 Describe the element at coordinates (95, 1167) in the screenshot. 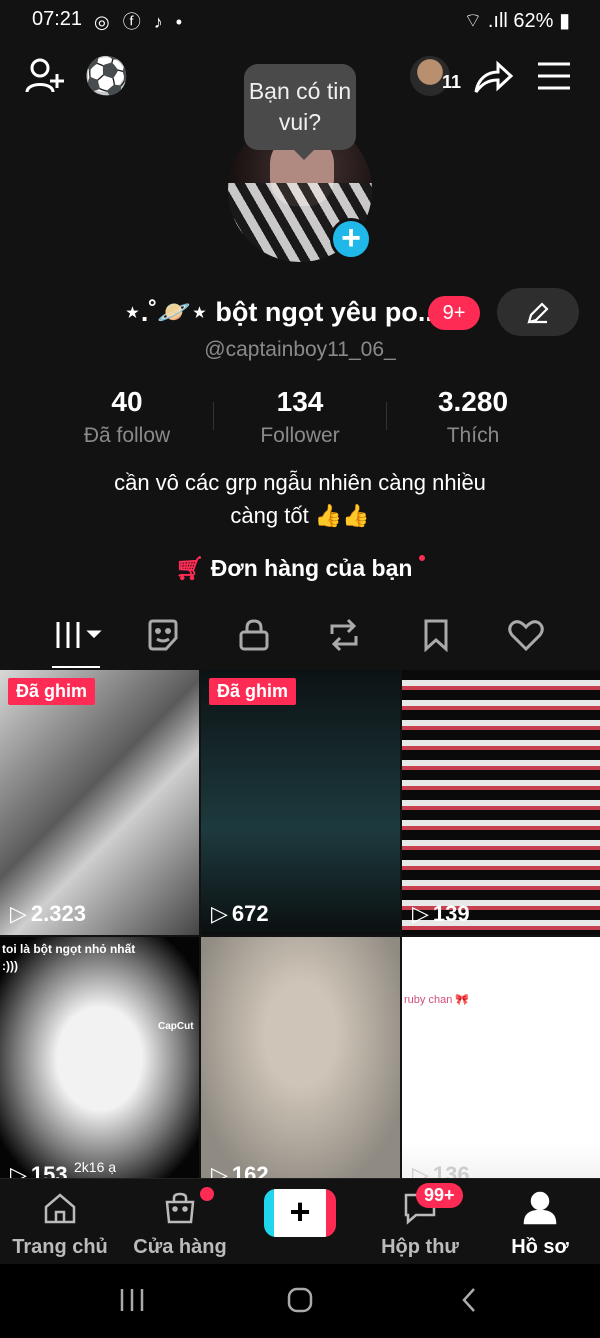

I see `video-overlay-text: 2k16 ạ` at that location.